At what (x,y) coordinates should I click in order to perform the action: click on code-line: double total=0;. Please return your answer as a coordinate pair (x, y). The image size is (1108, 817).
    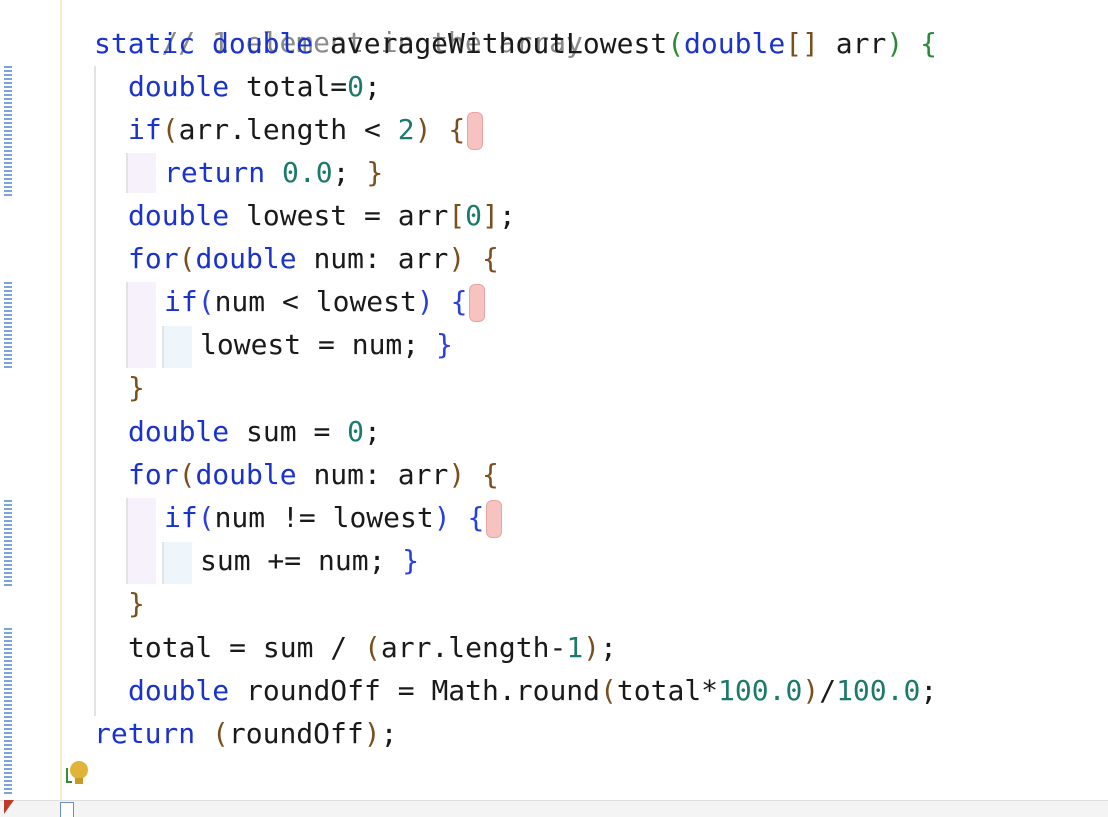
    Looking at the image, I should click on (254, 86).